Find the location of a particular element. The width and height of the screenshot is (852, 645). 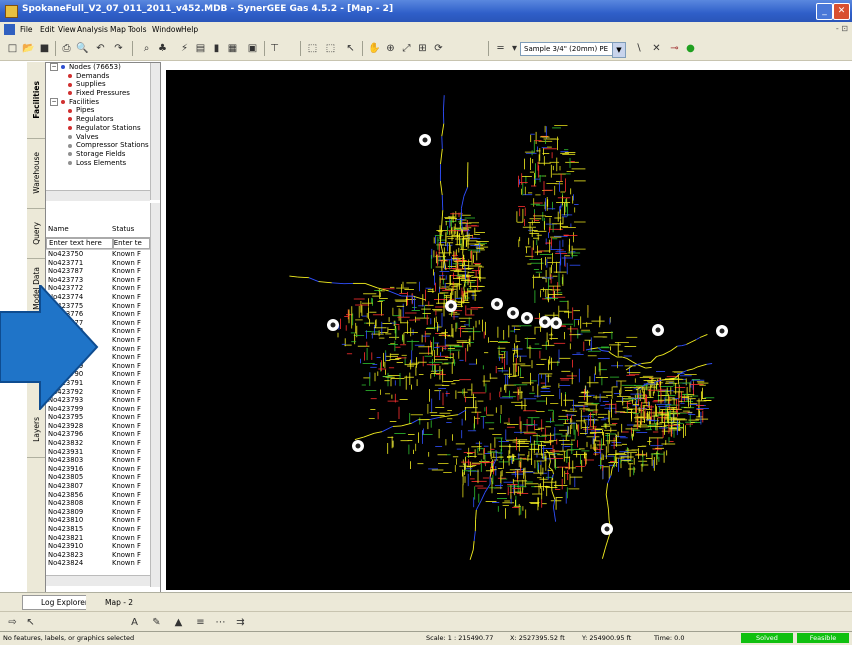

line-color-icon: ✎ is located at coordinates (156, 622).